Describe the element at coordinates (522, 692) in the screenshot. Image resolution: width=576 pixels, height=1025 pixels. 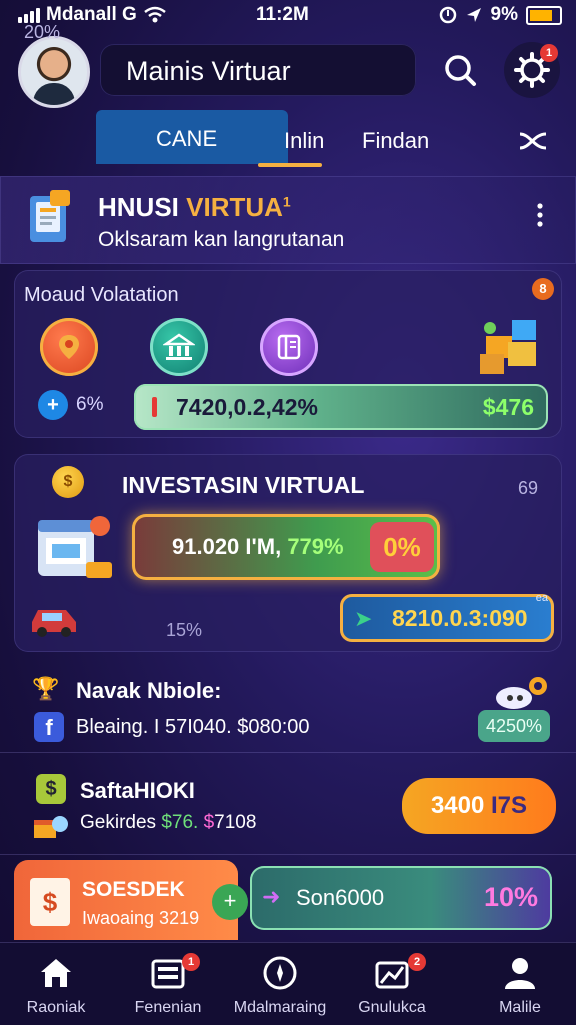
I see `cloud-gear-illustration` at that location.